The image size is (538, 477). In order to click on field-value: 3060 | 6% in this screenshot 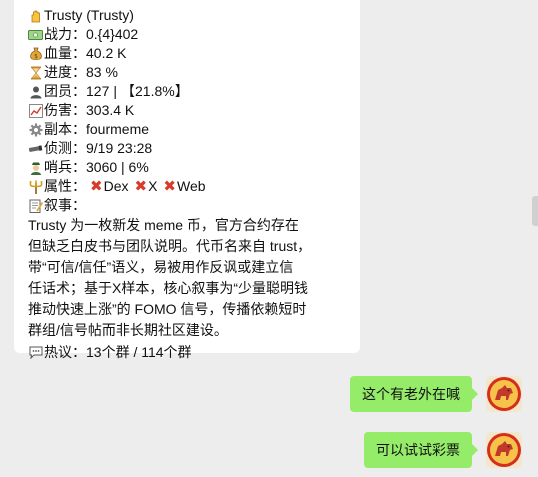, I will do `click(117, 167)`.